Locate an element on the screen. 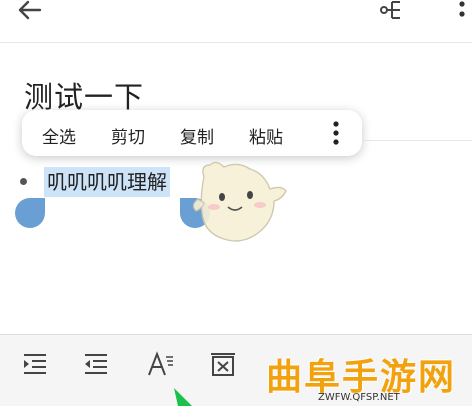 This screenshot has width=472, height=406. mindmap-share-icon is located at coordinates (390, 10).